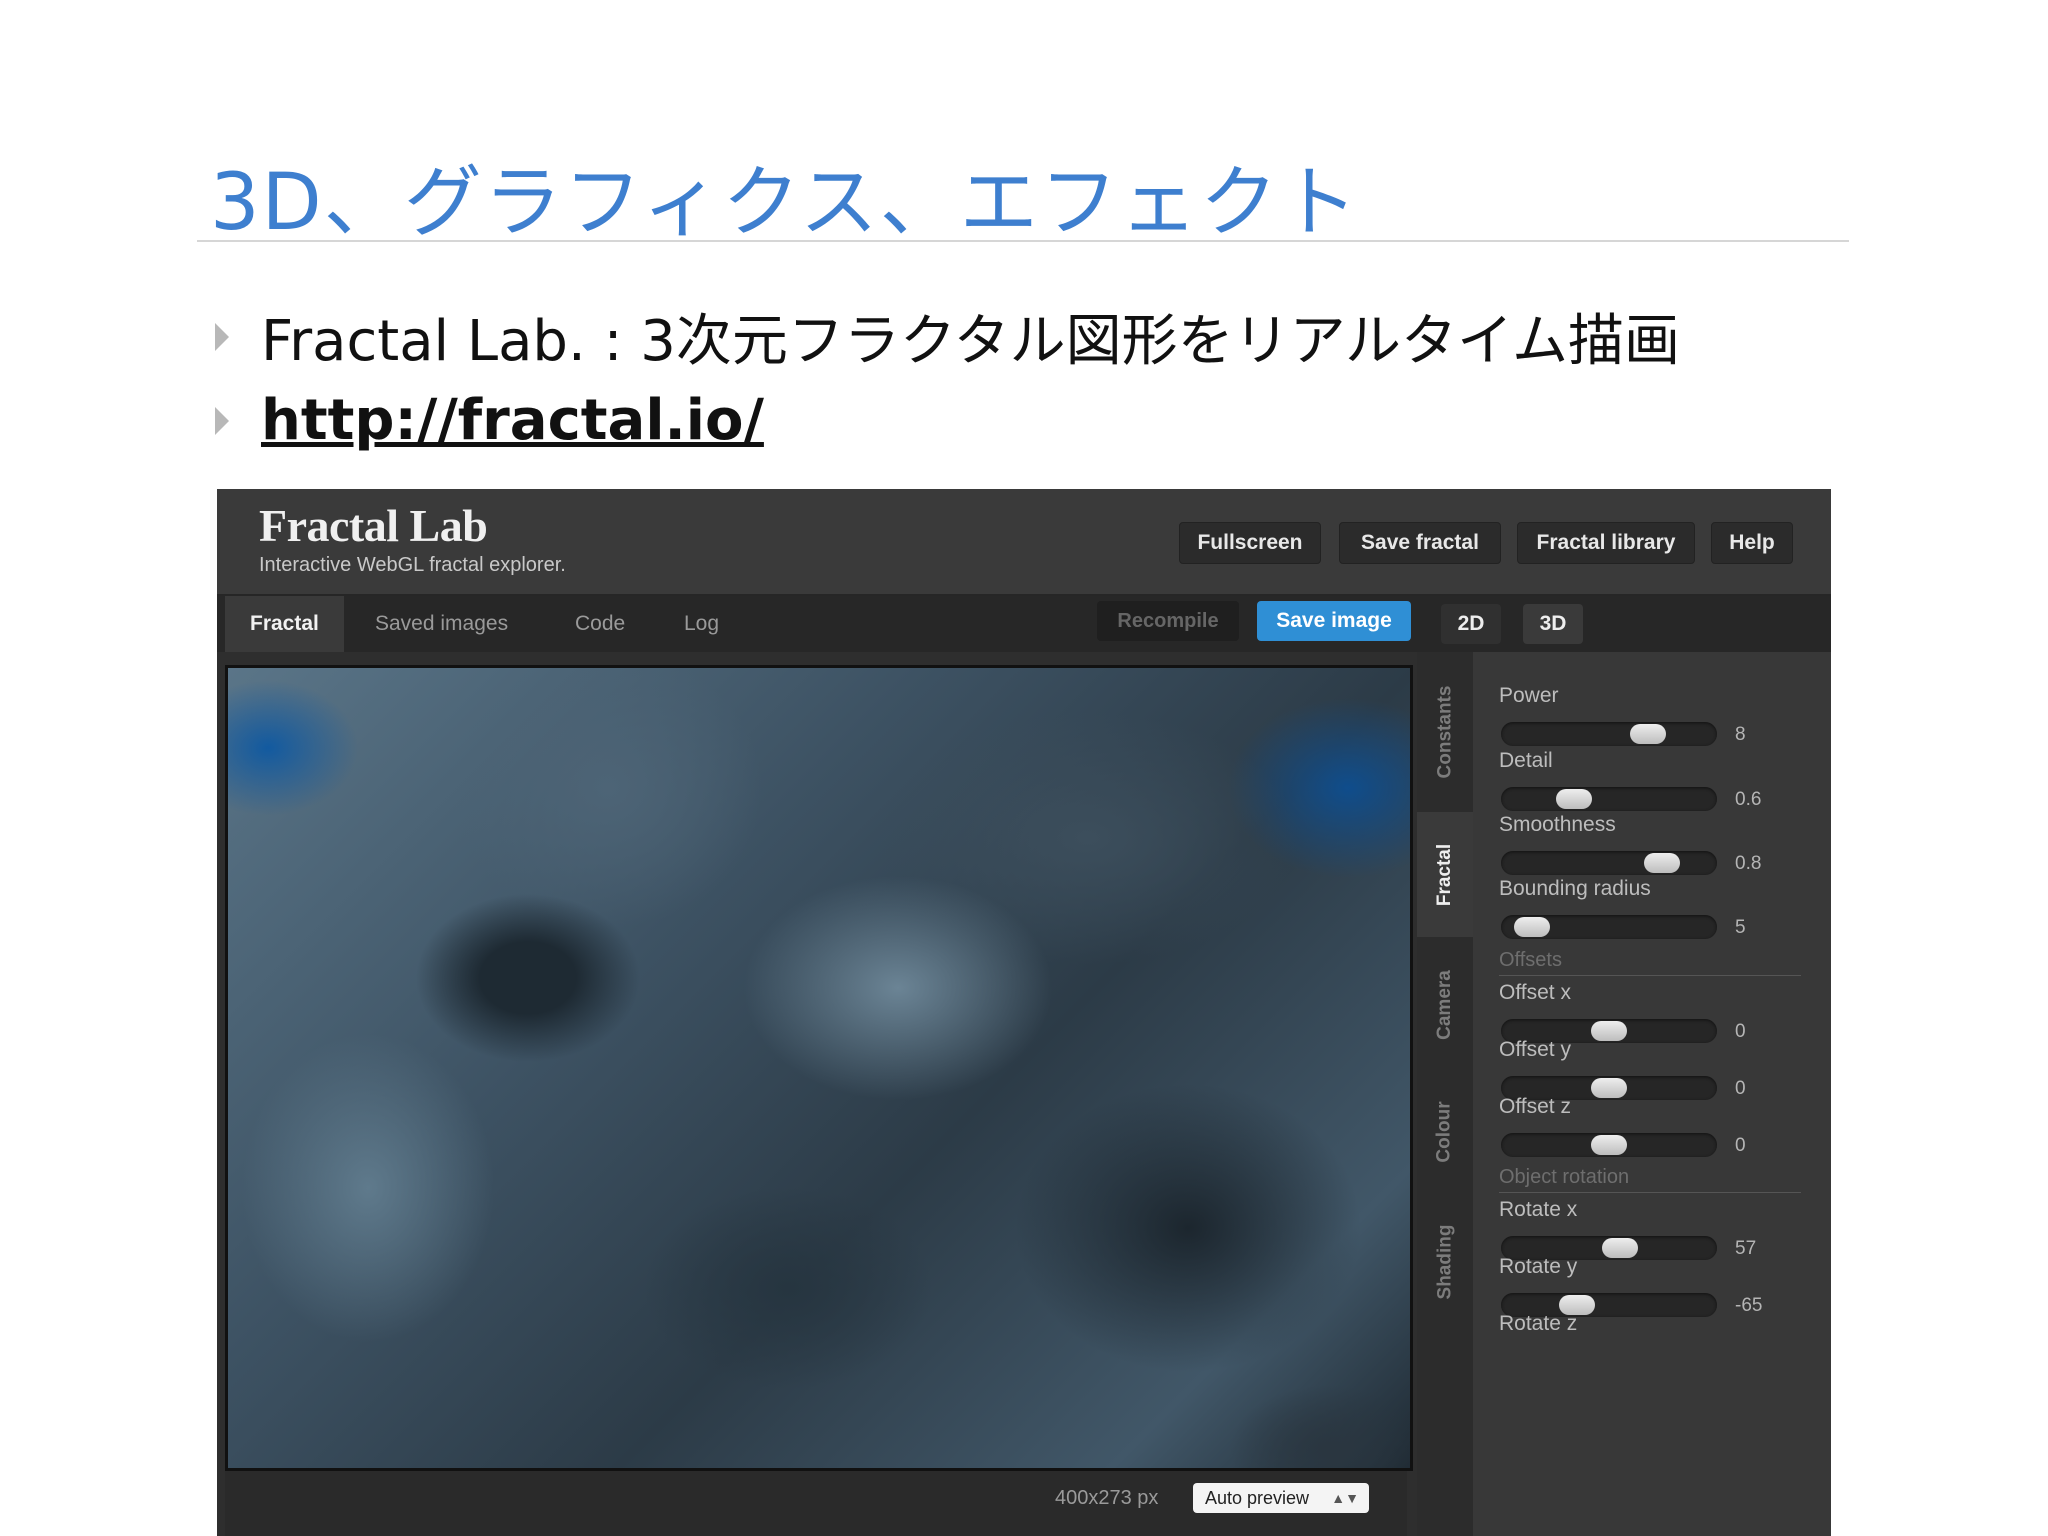  What do you see at coordinates (1420, 543) in the screenshot?
I see `save-fractal-button: Save fractal` at bounding box center [1420, 543].